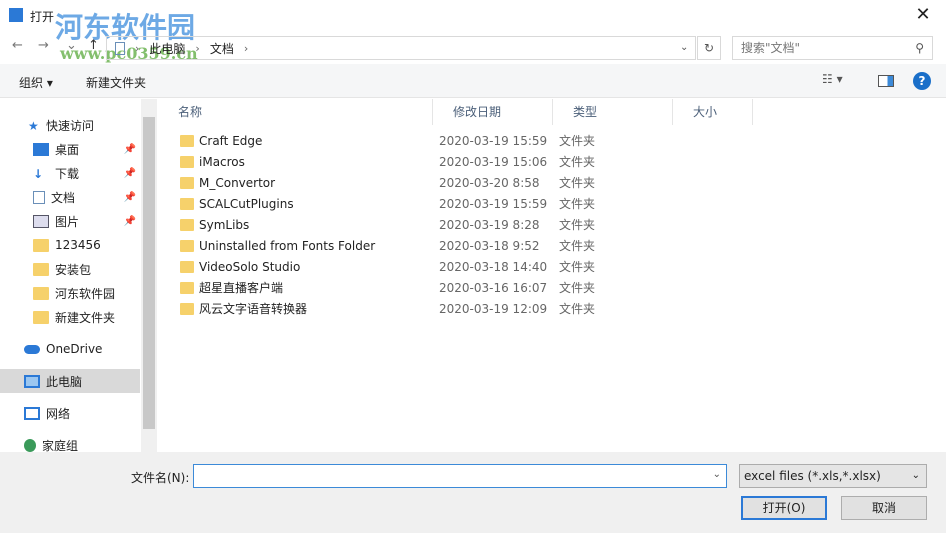  I want to click on breadcrumb-documents: 文档, so click(222, 48).